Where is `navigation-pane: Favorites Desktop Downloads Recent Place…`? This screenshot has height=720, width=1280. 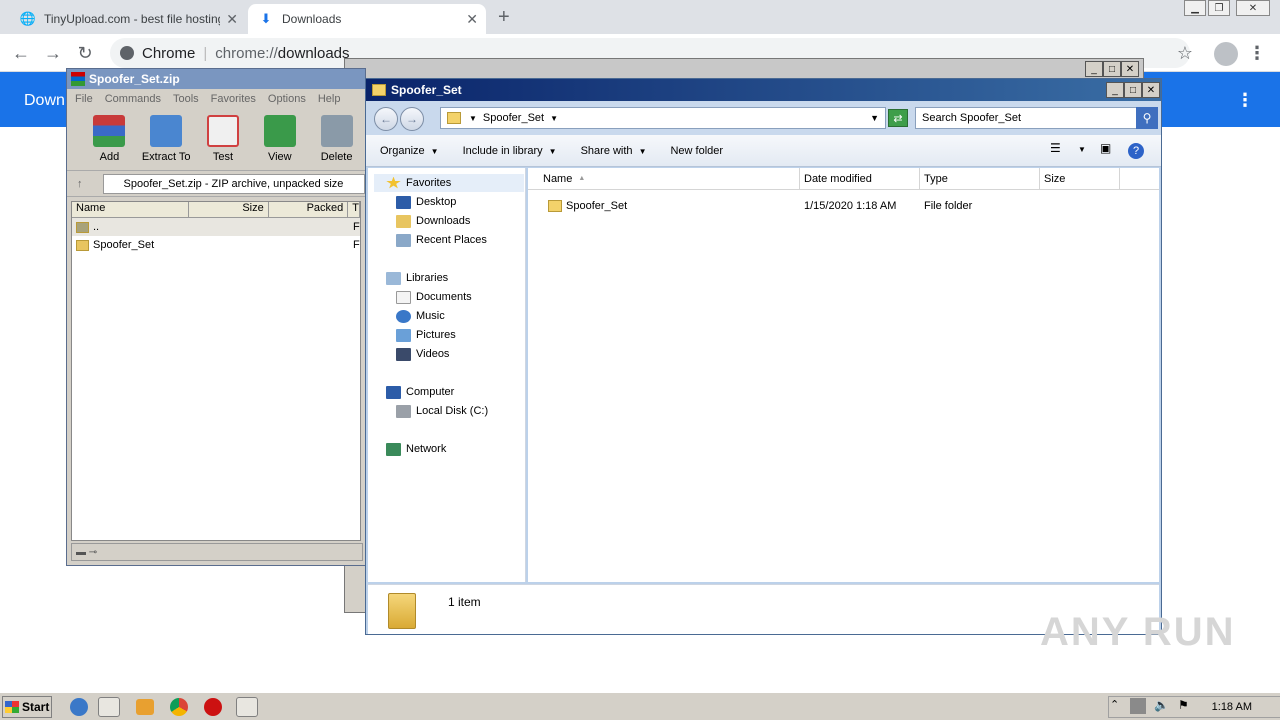 navigation-pane: Favorites Desktop Downloads Recent Place… is located at coordinates (447, 375).